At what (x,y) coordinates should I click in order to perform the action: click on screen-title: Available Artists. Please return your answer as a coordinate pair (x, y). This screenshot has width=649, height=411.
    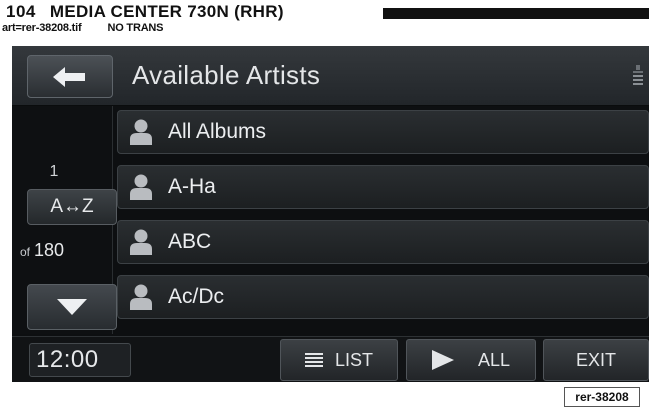
    Looking at the image, I should click on (226, 75).